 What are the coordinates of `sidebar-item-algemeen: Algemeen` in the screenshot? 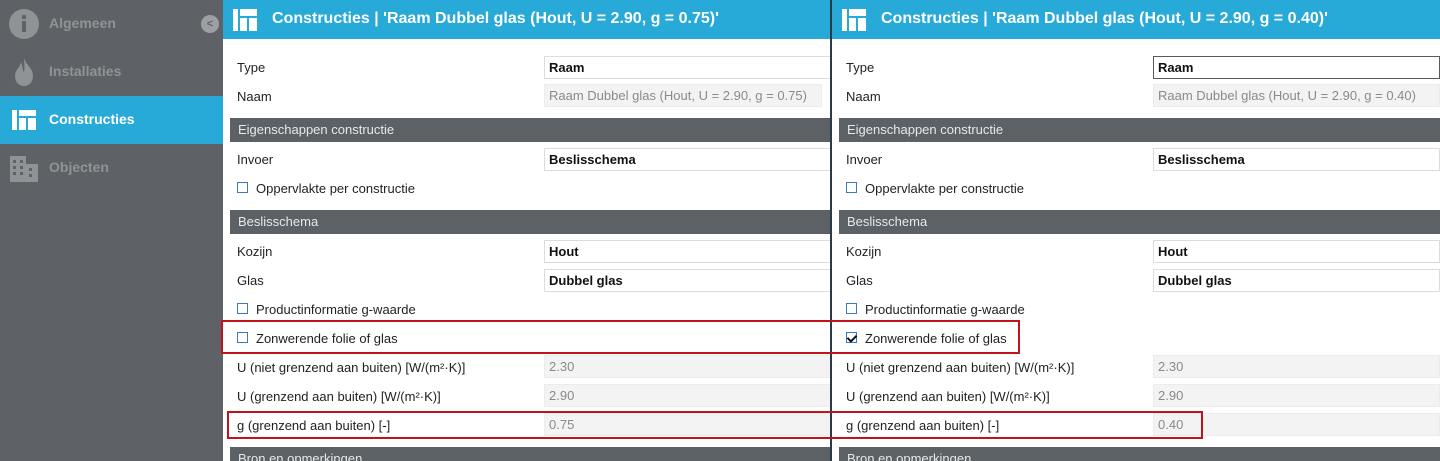 It's located at (111, 24).